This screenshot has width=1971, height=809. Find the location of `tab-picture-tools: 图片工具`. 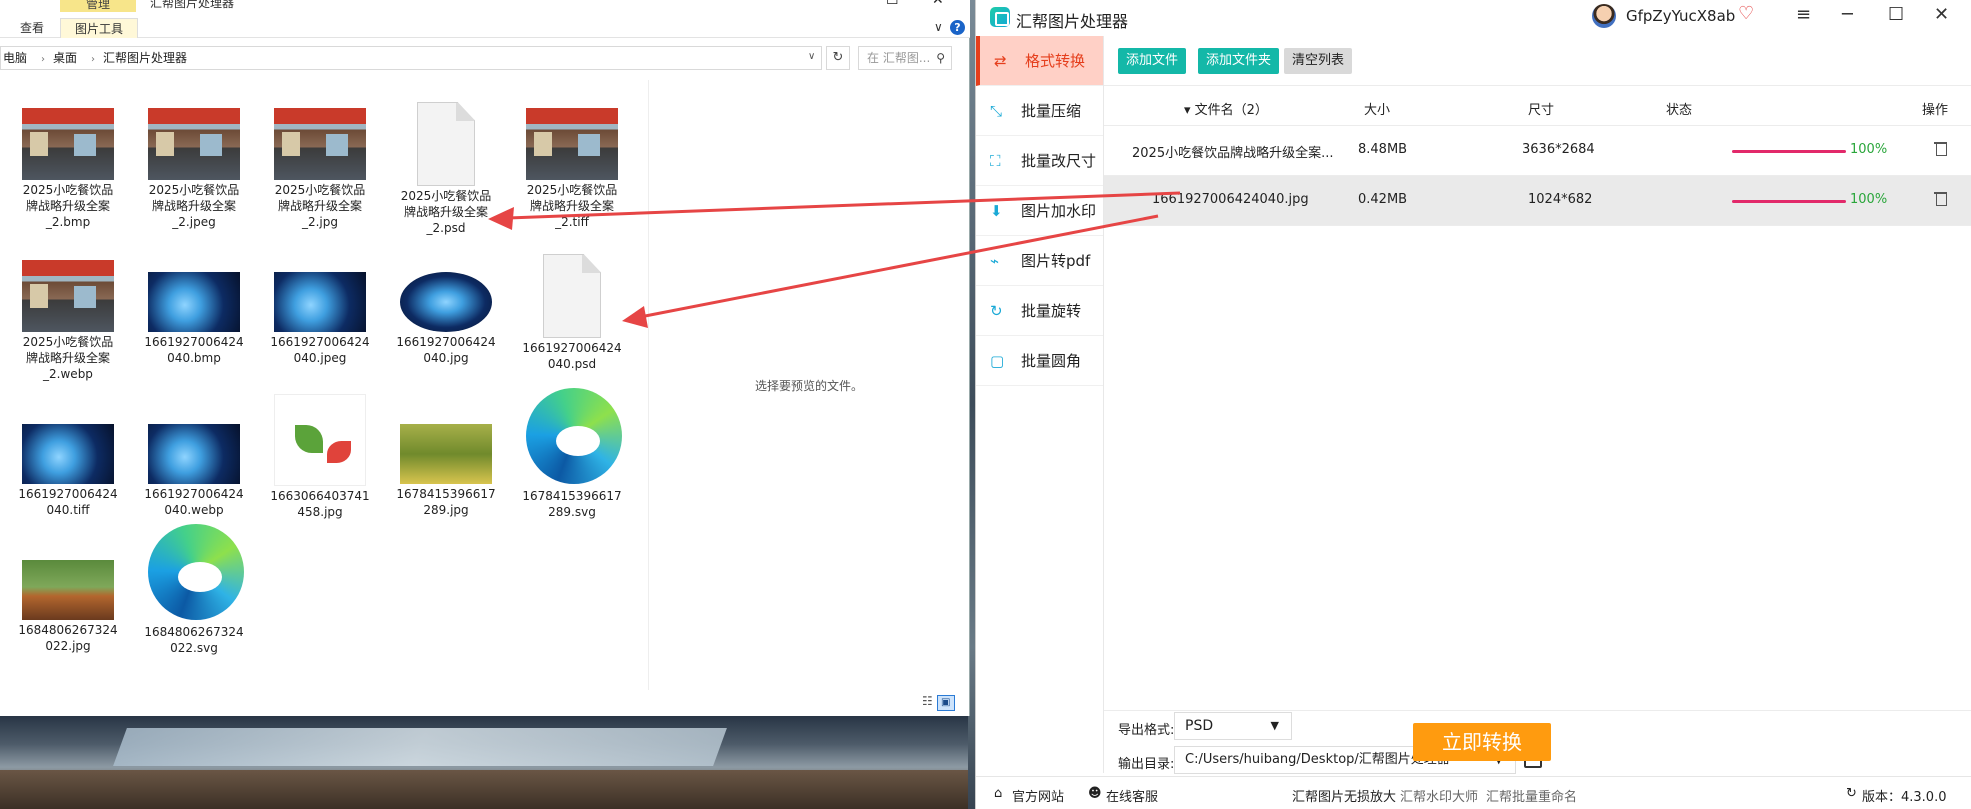

tab-picture-tools: 图片工具 is located at coordinates (99, 28).